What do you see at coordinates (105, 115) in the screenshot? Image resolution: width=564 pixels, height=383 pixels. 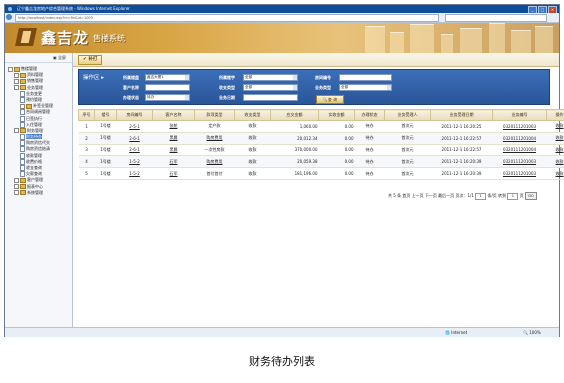 I see `column-header: 楼号` at bounding box center [105, 115].